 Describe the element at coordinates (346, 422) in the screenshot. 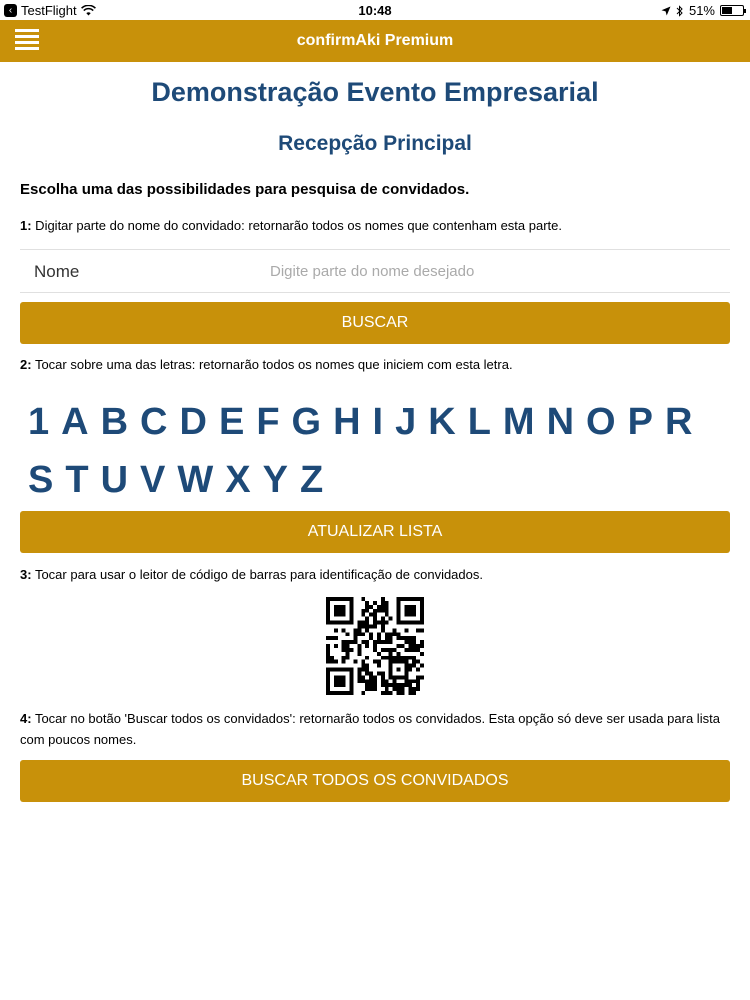

I see `letter-h: H` at that location.